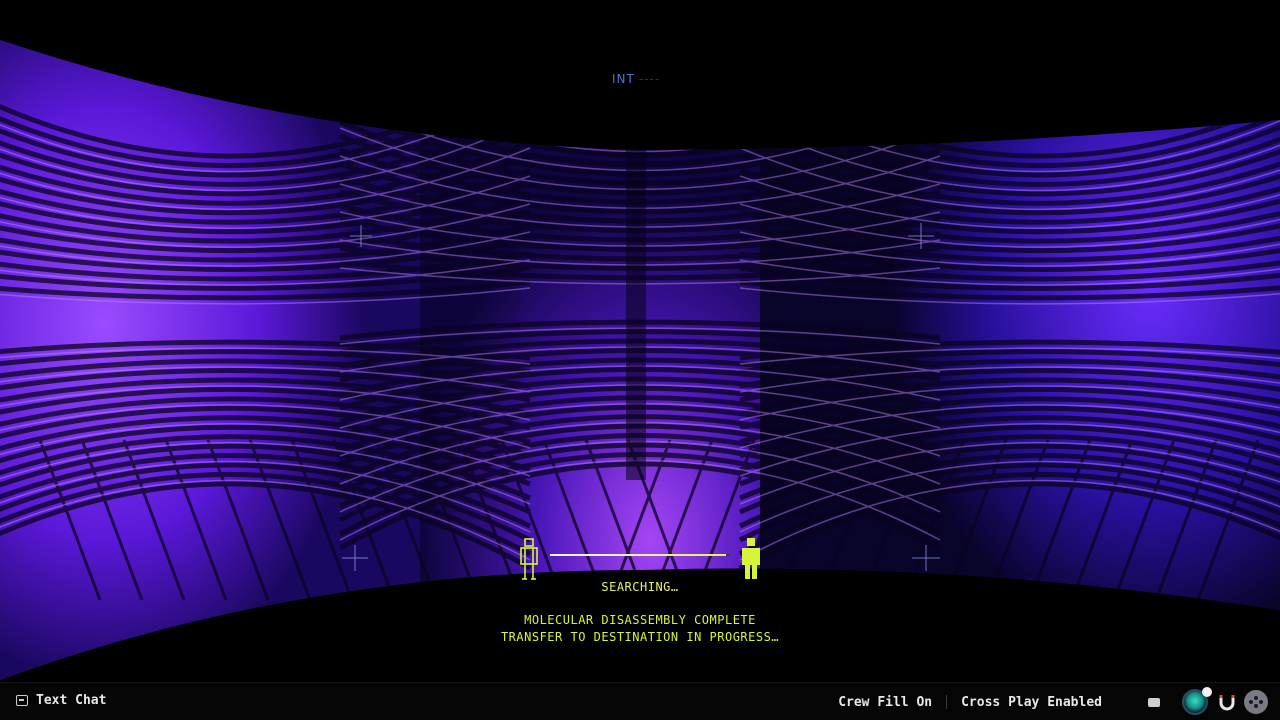 The height and width of the screenshot is (720, 1280). I want to click on chat-bubble-icon, so click(1154, 702).